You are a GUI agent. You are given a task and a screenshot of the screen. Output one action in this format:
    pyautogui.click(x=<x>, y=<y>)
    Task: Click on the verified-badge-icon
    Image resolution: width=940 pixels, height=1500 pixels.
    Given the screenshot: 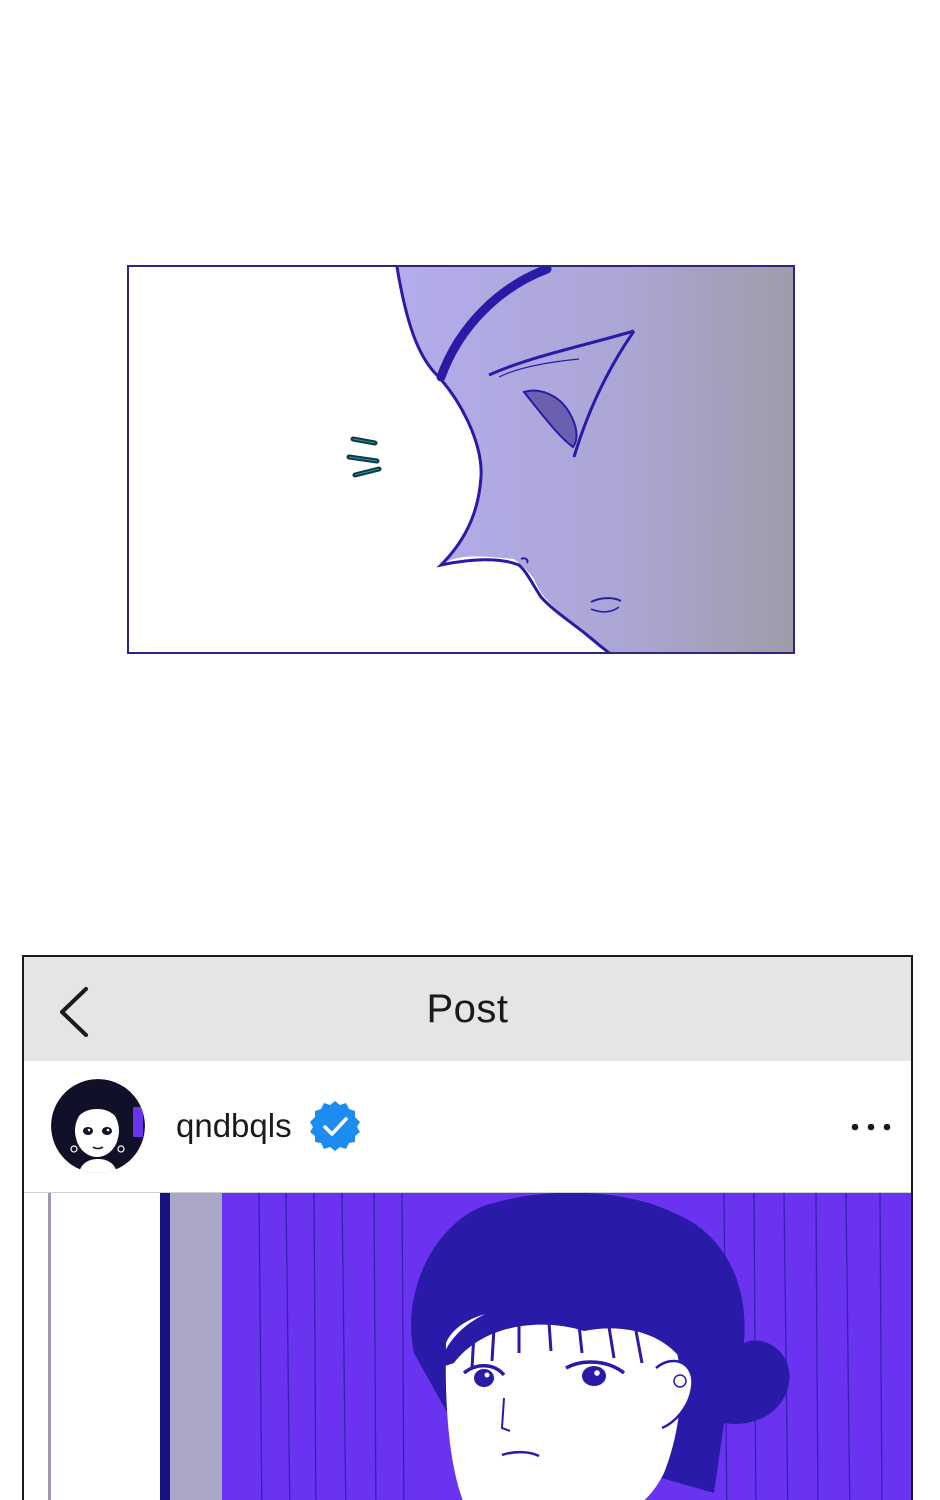 What is the action you would take?
    pyautogui.click(x=335, y=1126)
    